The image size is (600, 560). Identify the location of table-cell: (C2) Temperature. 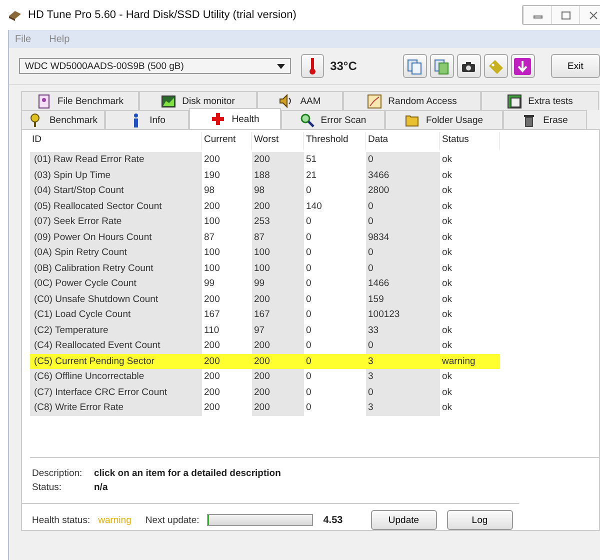
(116, 330).